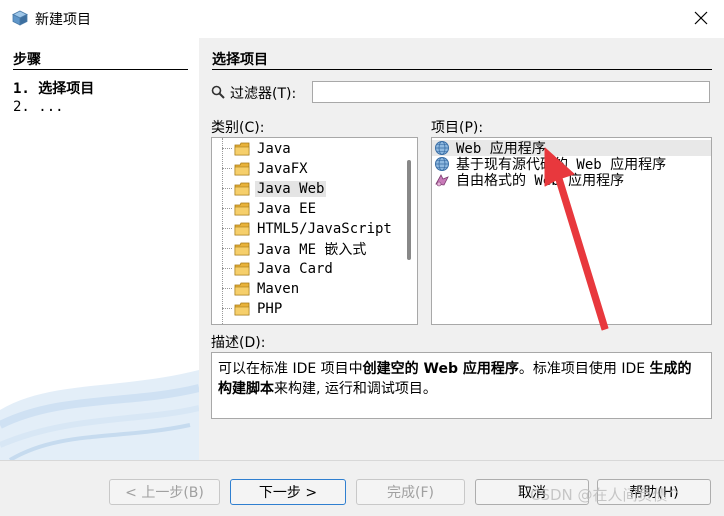 The height and width of the screenshot is (516, 724). What do you see at coordinates (238, 128) in the screenshot?
I see `categories-label: 类别(C):` at bounding box center [238, 128].